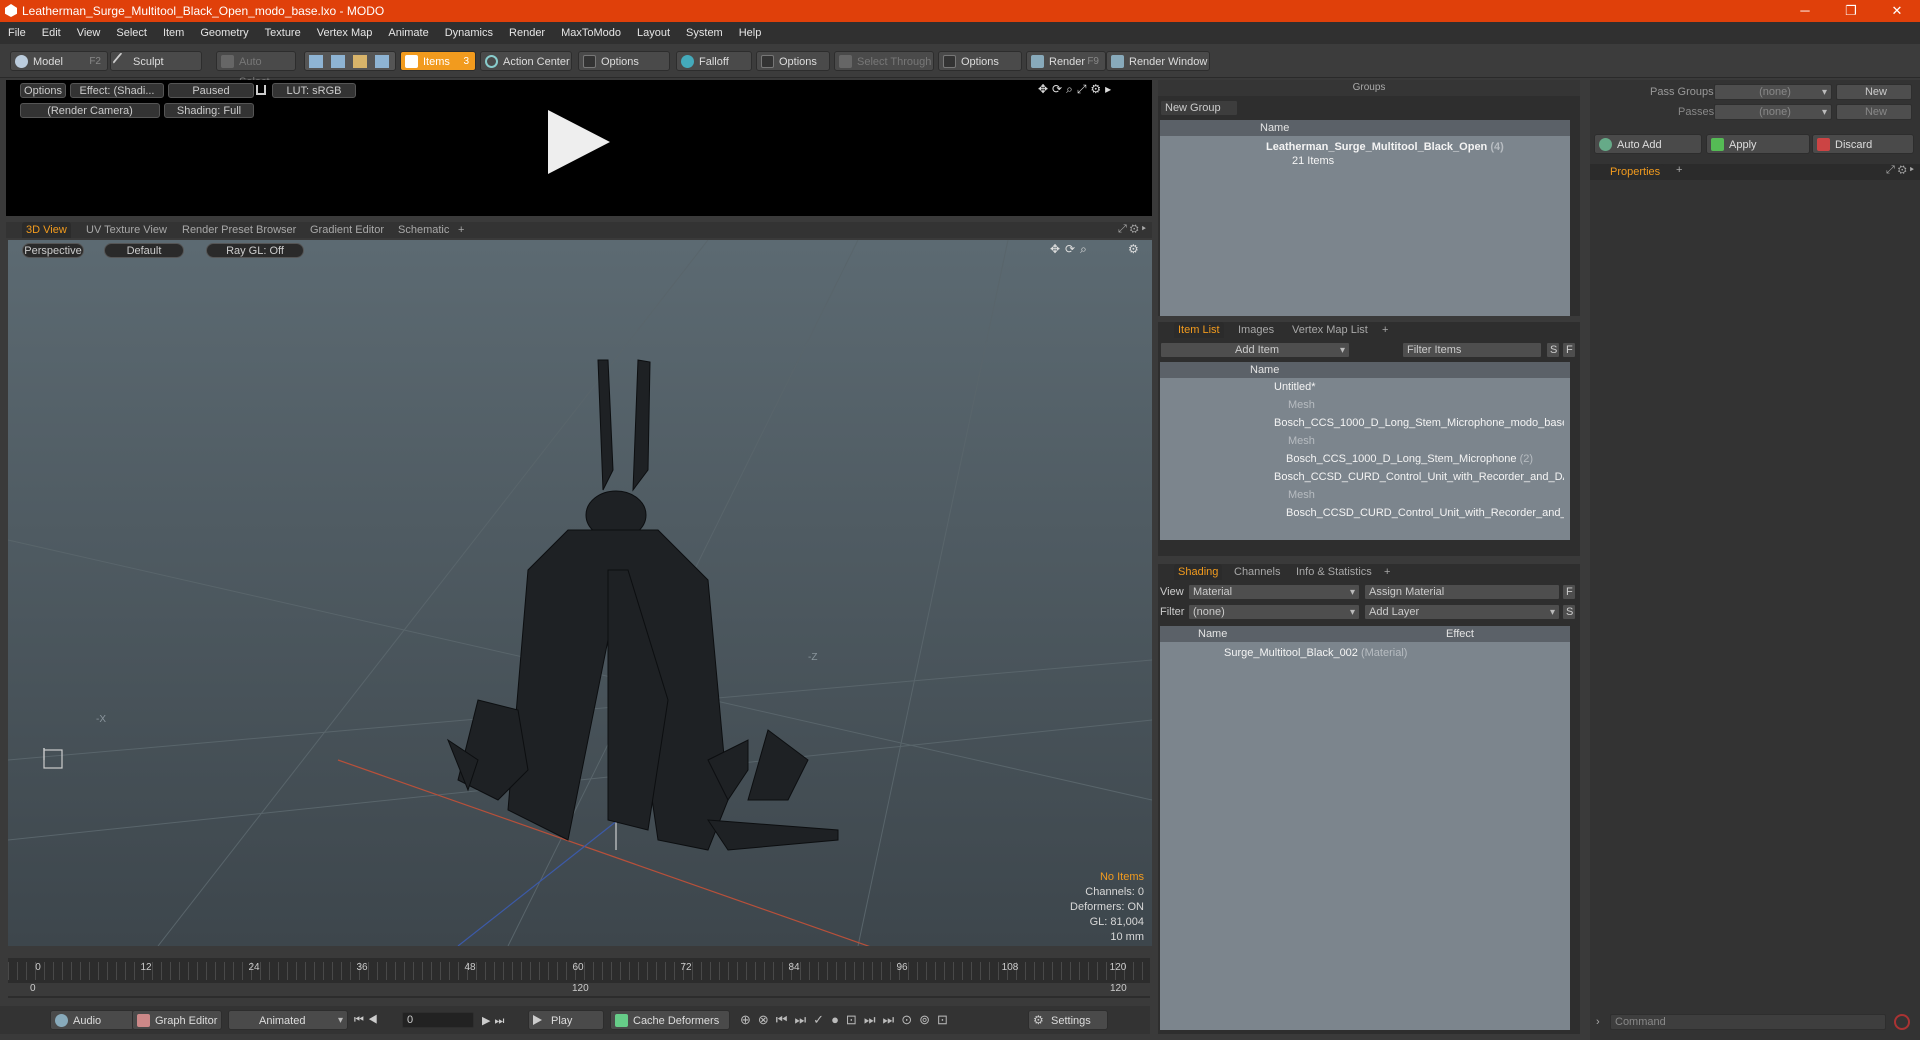 The image size is (1920, 1040). I want to click on model-mode-button: Model F2, so click(59, 61).